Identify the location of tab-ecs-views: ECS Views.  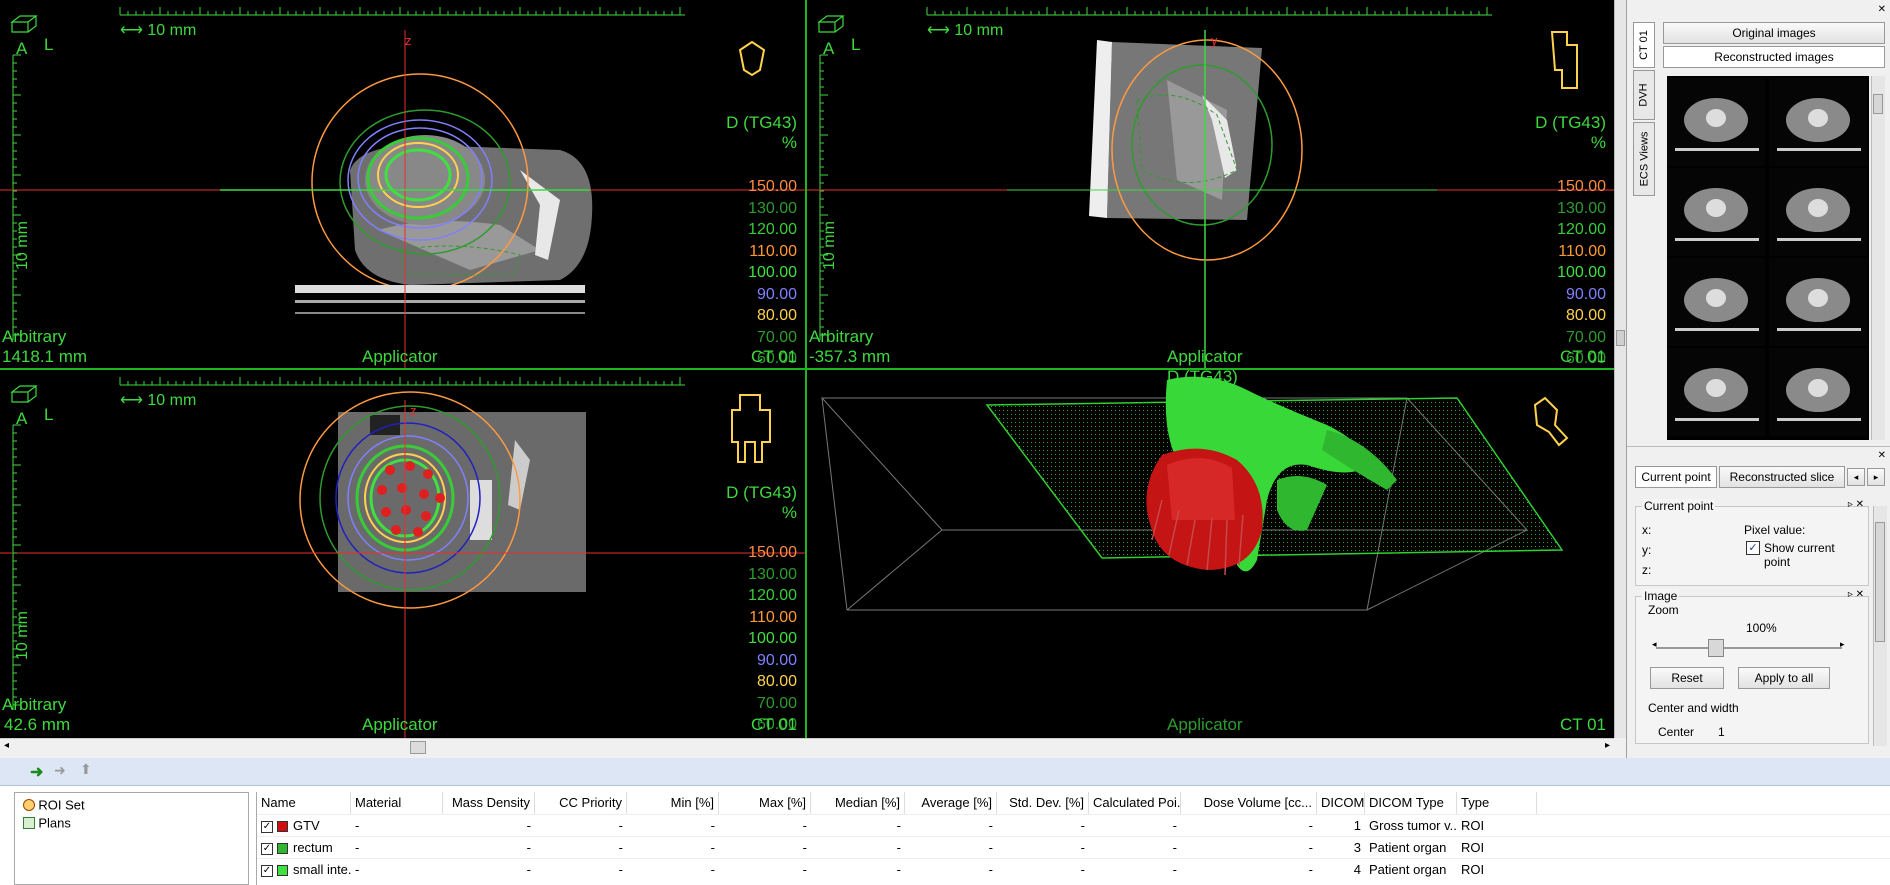
(1644, 159).